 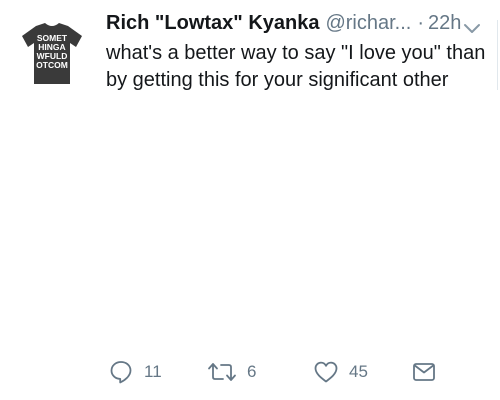 What do you see at coordinates (153, 371) in the screenshot?
I see `reply-count: 11` at bounding box center [153, 371].